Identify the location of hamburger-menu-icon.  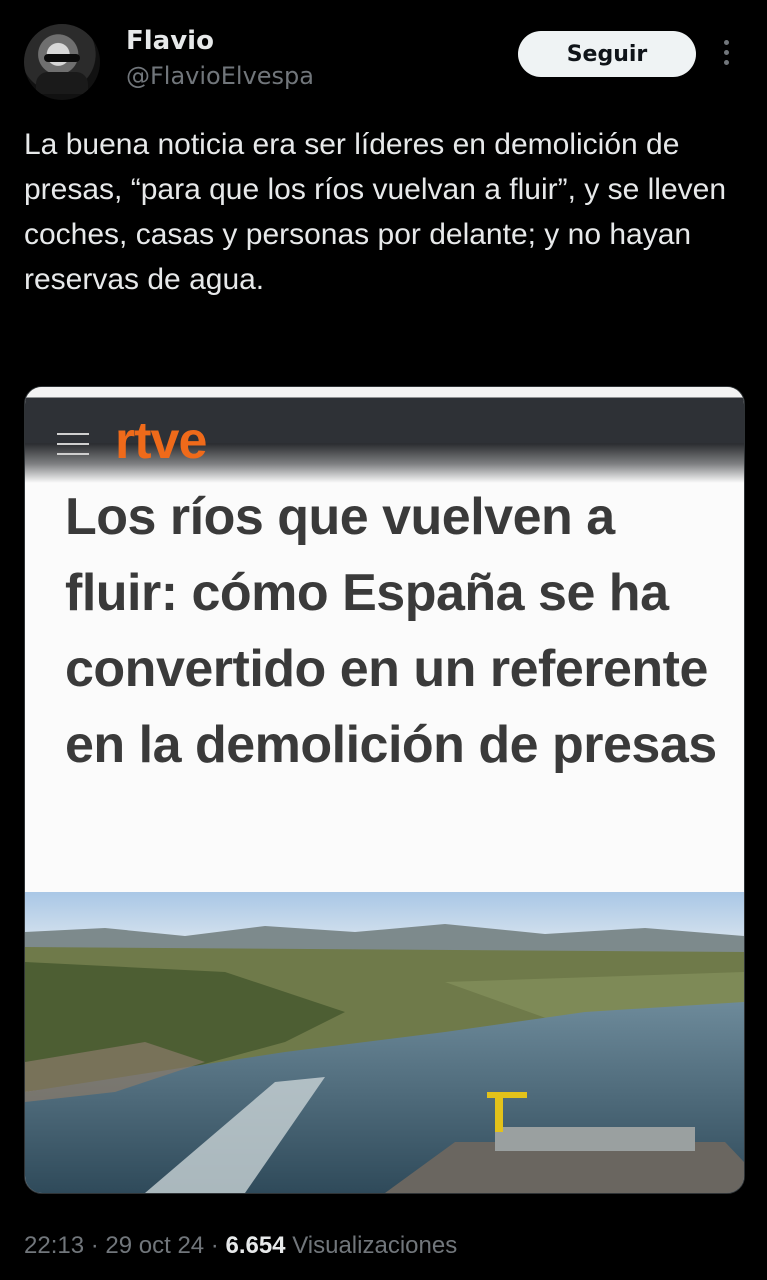
(73, 445).